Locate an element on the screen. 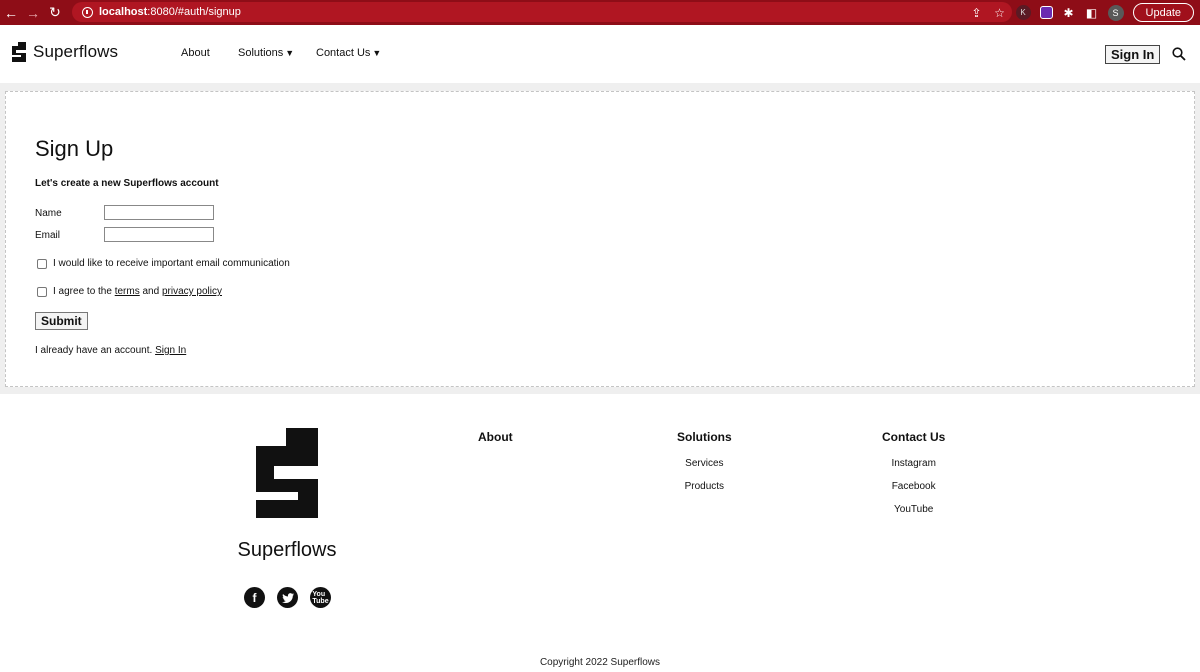 This screenshot has width=1200, height=672. footer-col-solutions: Solutions Services Products is located at coordinates (704, 467).